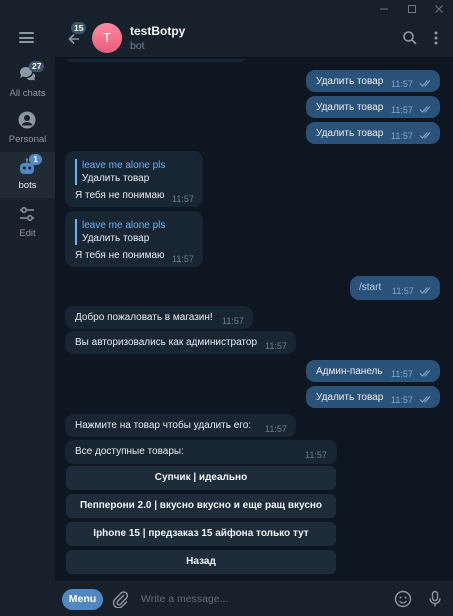  Describe the element at coordinates (82, 599) in the screenshot. I see `bot-menu-button: Menu` at that location.